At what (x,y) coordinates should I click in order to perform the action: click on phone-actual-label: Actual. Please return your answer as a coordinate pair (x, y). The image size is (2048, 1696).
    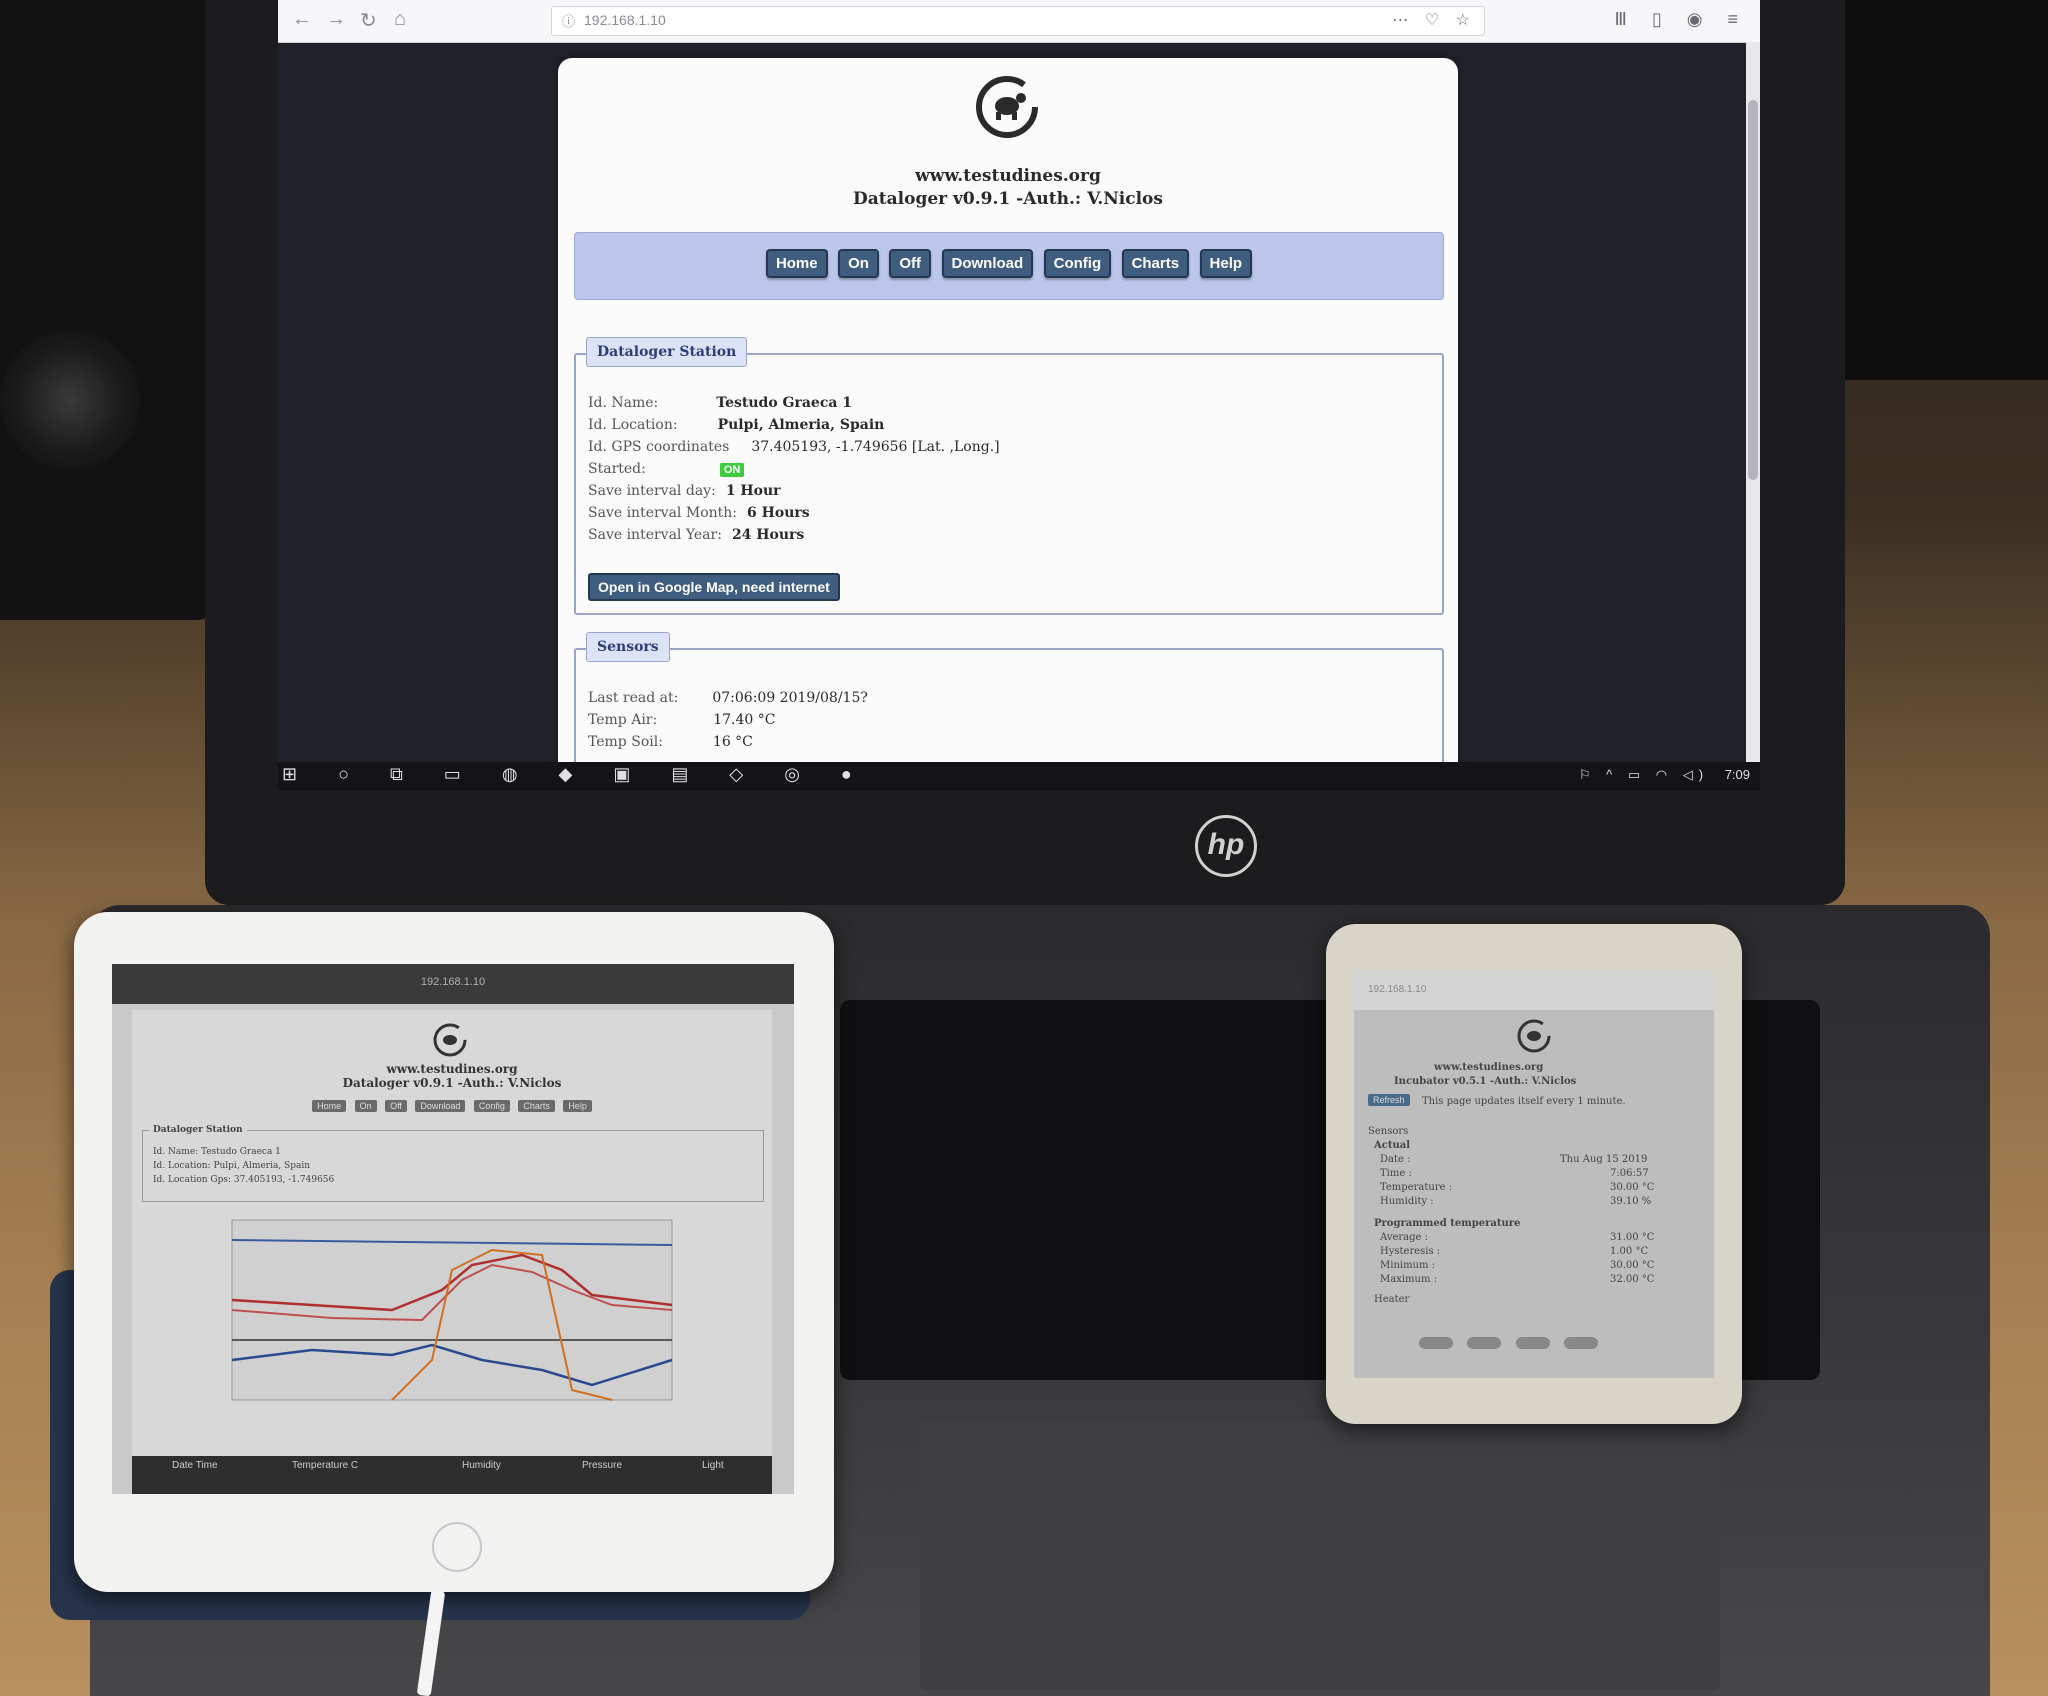
    Looking at the image, I should click on (1392, 1145).